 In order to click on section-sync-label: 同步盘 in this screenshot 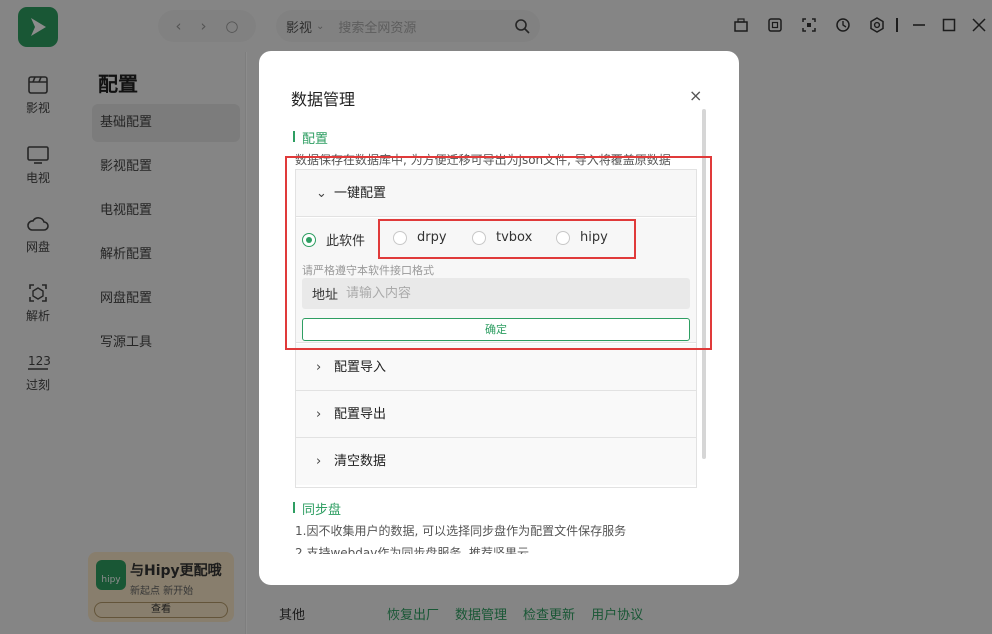, I will do `click(317, 508)`.